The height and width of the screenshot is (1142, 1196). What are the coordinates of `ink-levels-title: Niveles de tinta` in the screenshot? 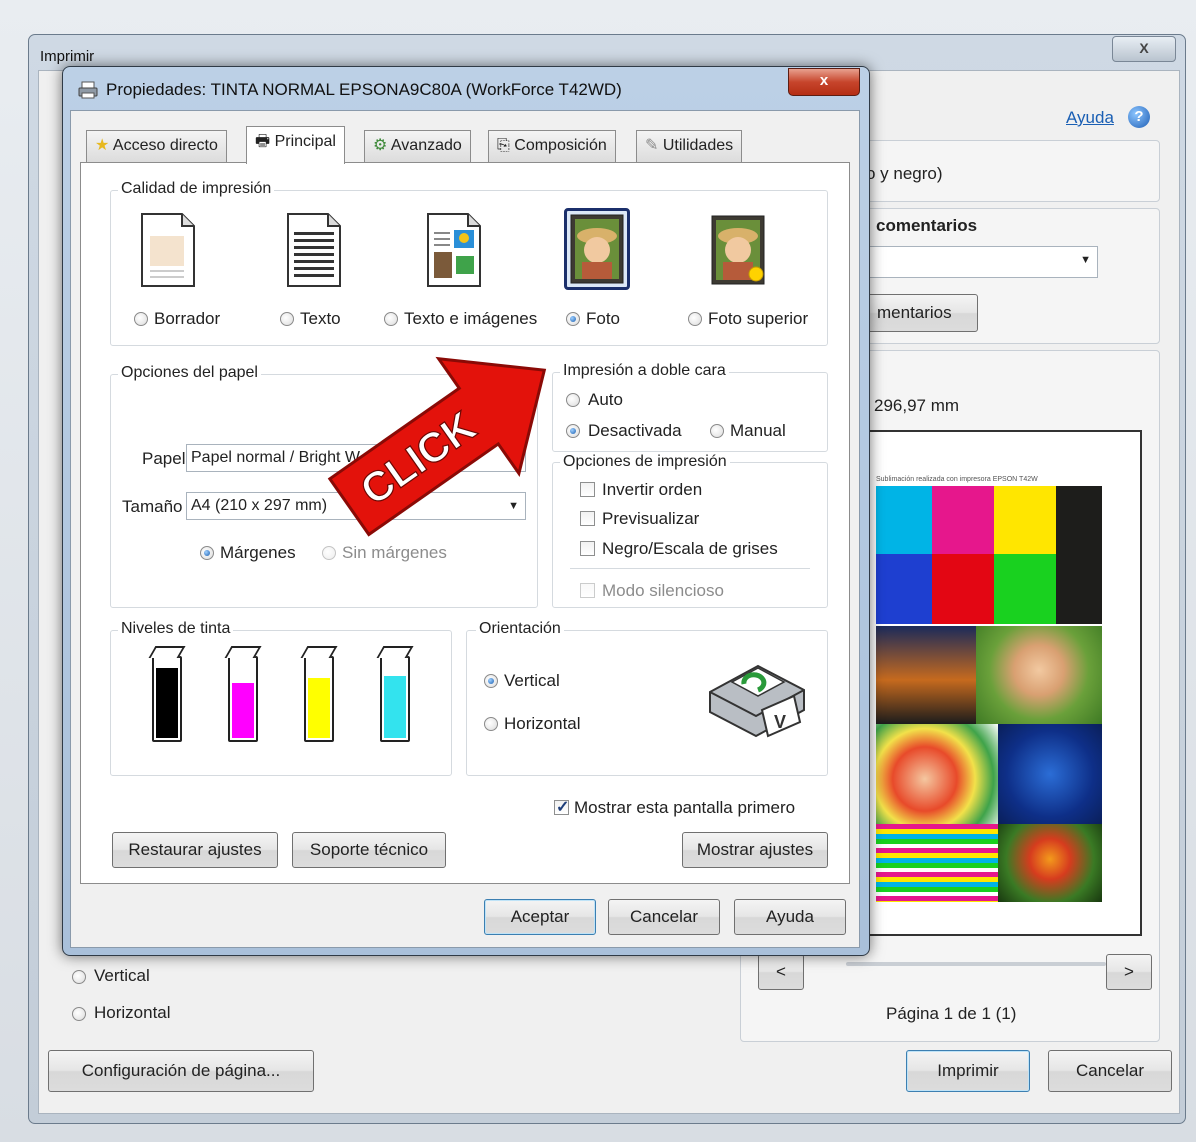 It's located at (176, 629).